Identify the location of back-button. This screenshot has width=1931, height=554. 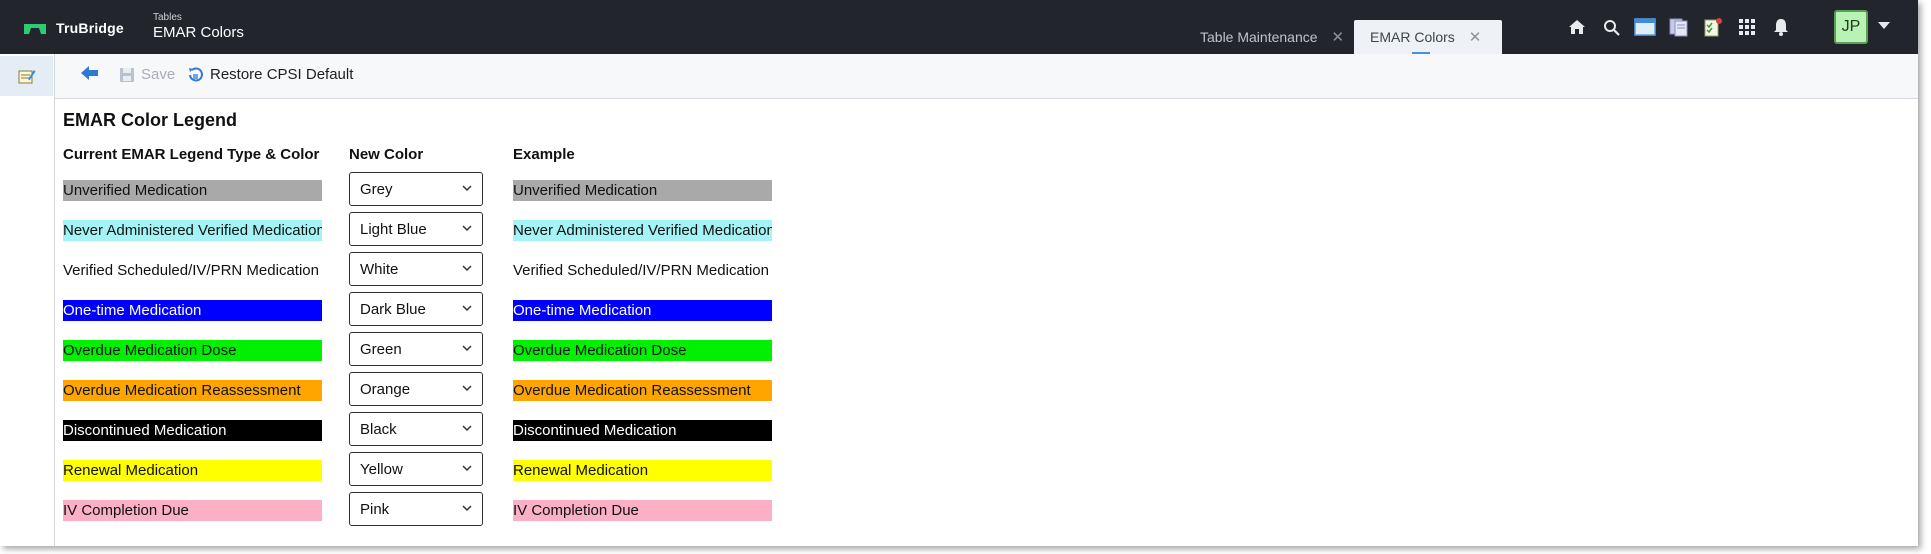
(90, 73).